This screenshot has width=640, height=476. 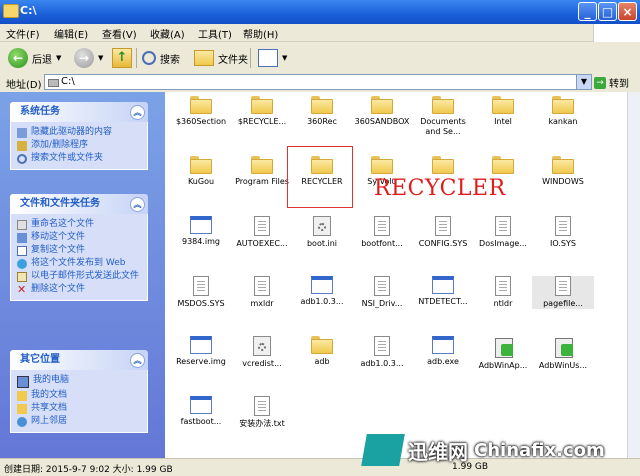 What do you see at coordinates (79, 132) in the screenshot?
I see `task-hide-drive-contents: 隐藏此驱动器的内容` at bounding box center [79, 132].